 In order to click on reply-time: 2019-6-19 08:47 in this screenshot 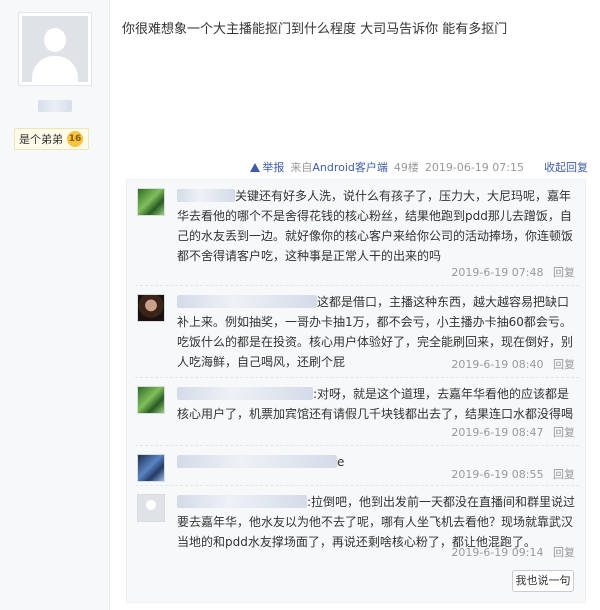, I will do `click(497, 432)`.